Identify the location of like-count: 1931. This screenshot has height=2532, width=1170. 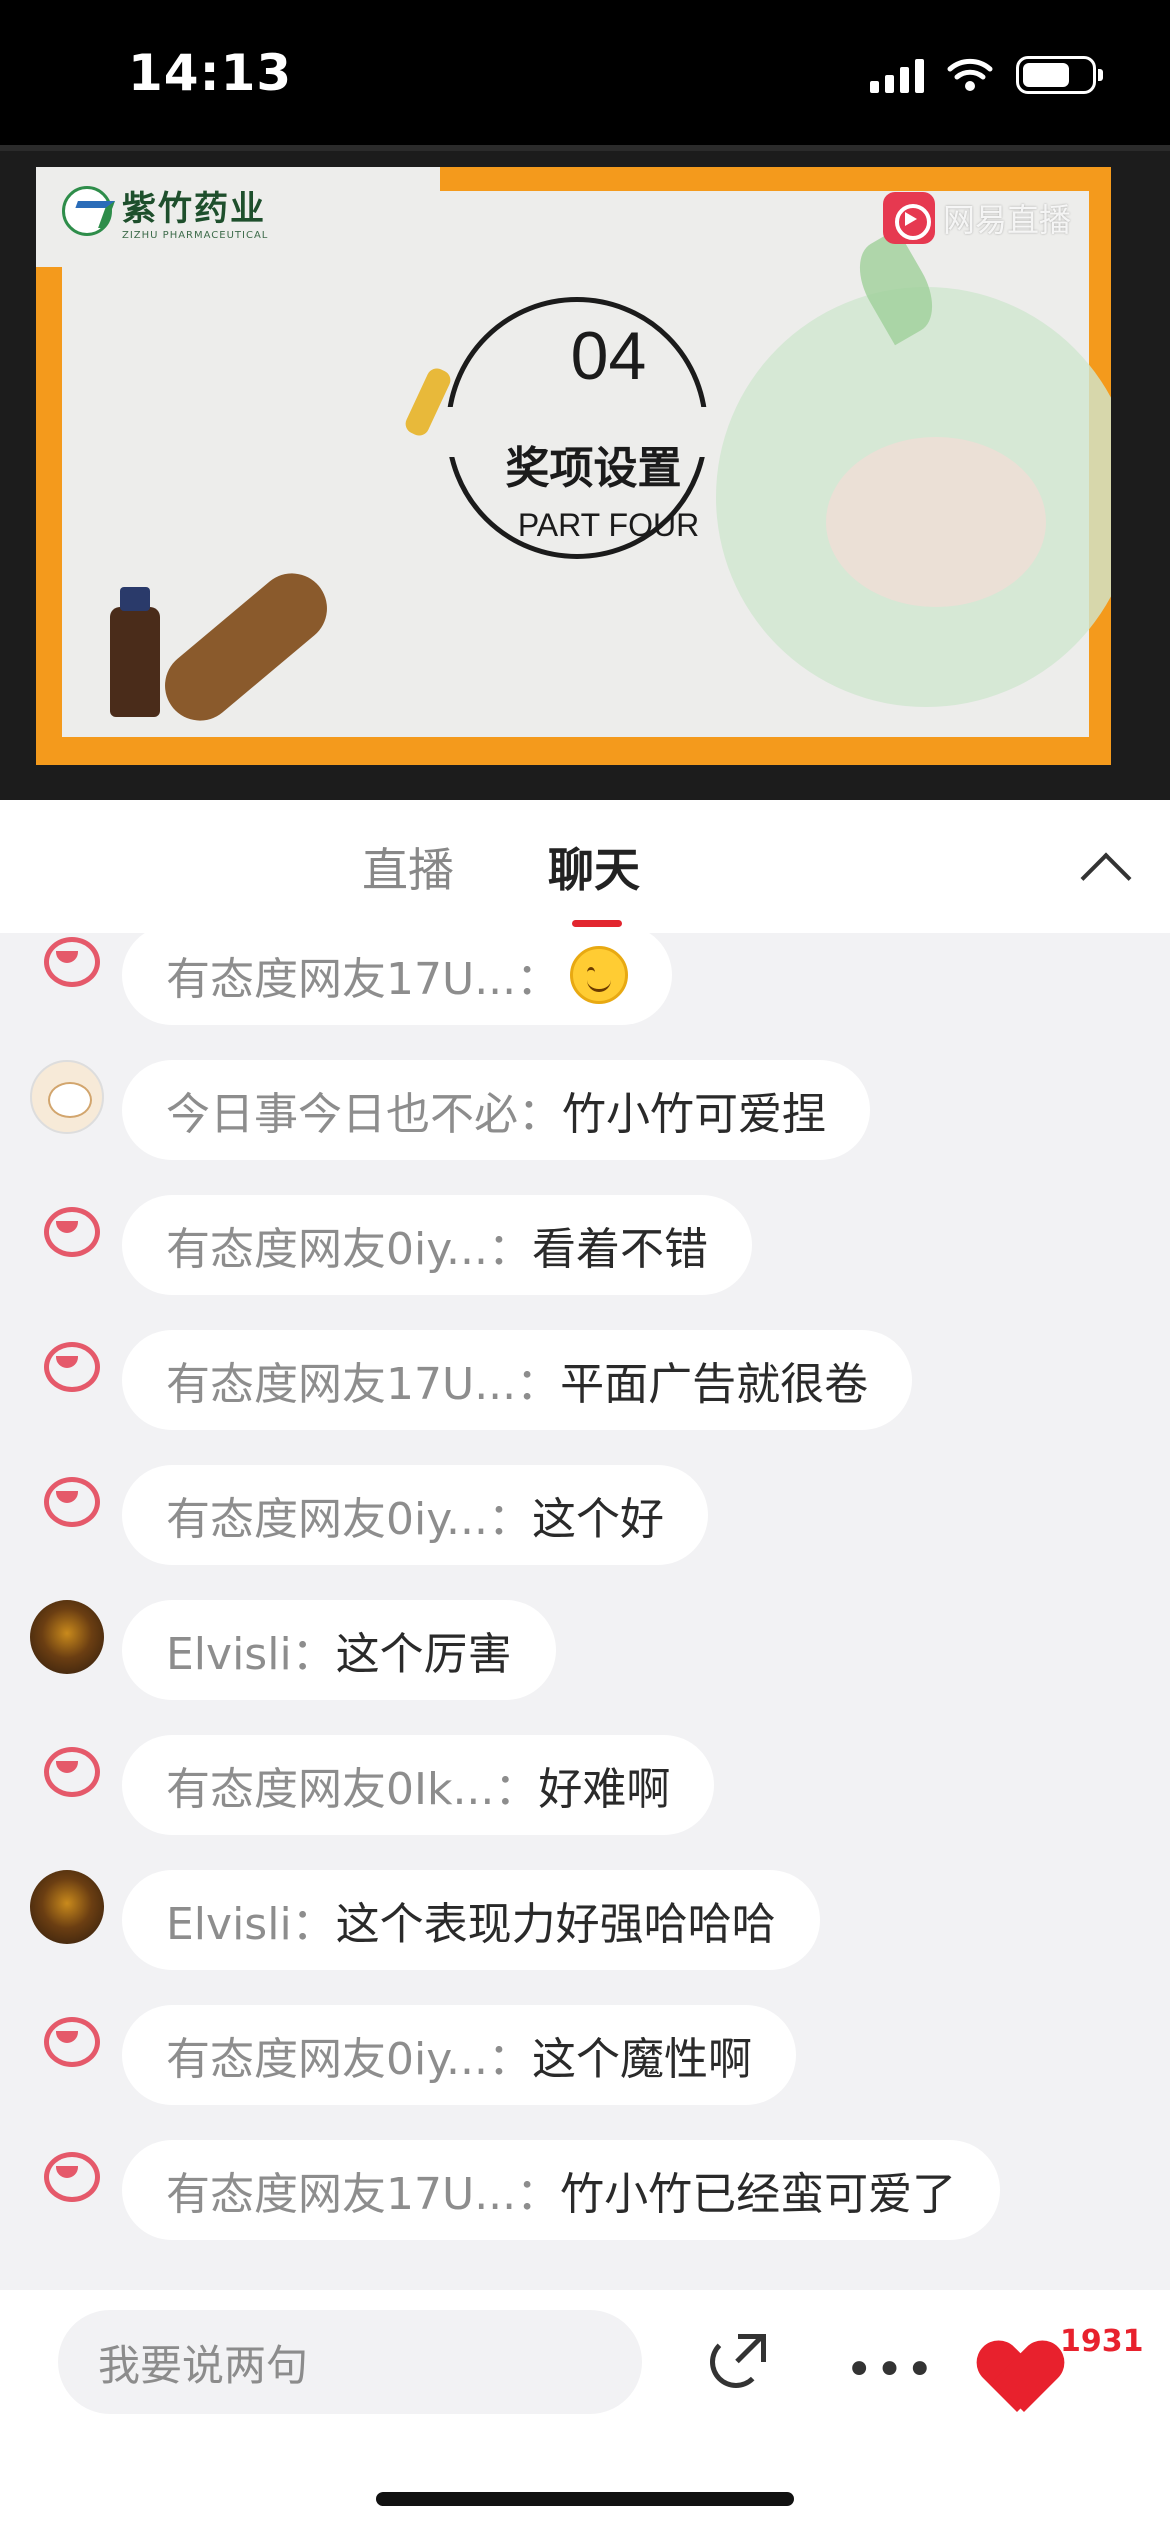
(1102, 2341).